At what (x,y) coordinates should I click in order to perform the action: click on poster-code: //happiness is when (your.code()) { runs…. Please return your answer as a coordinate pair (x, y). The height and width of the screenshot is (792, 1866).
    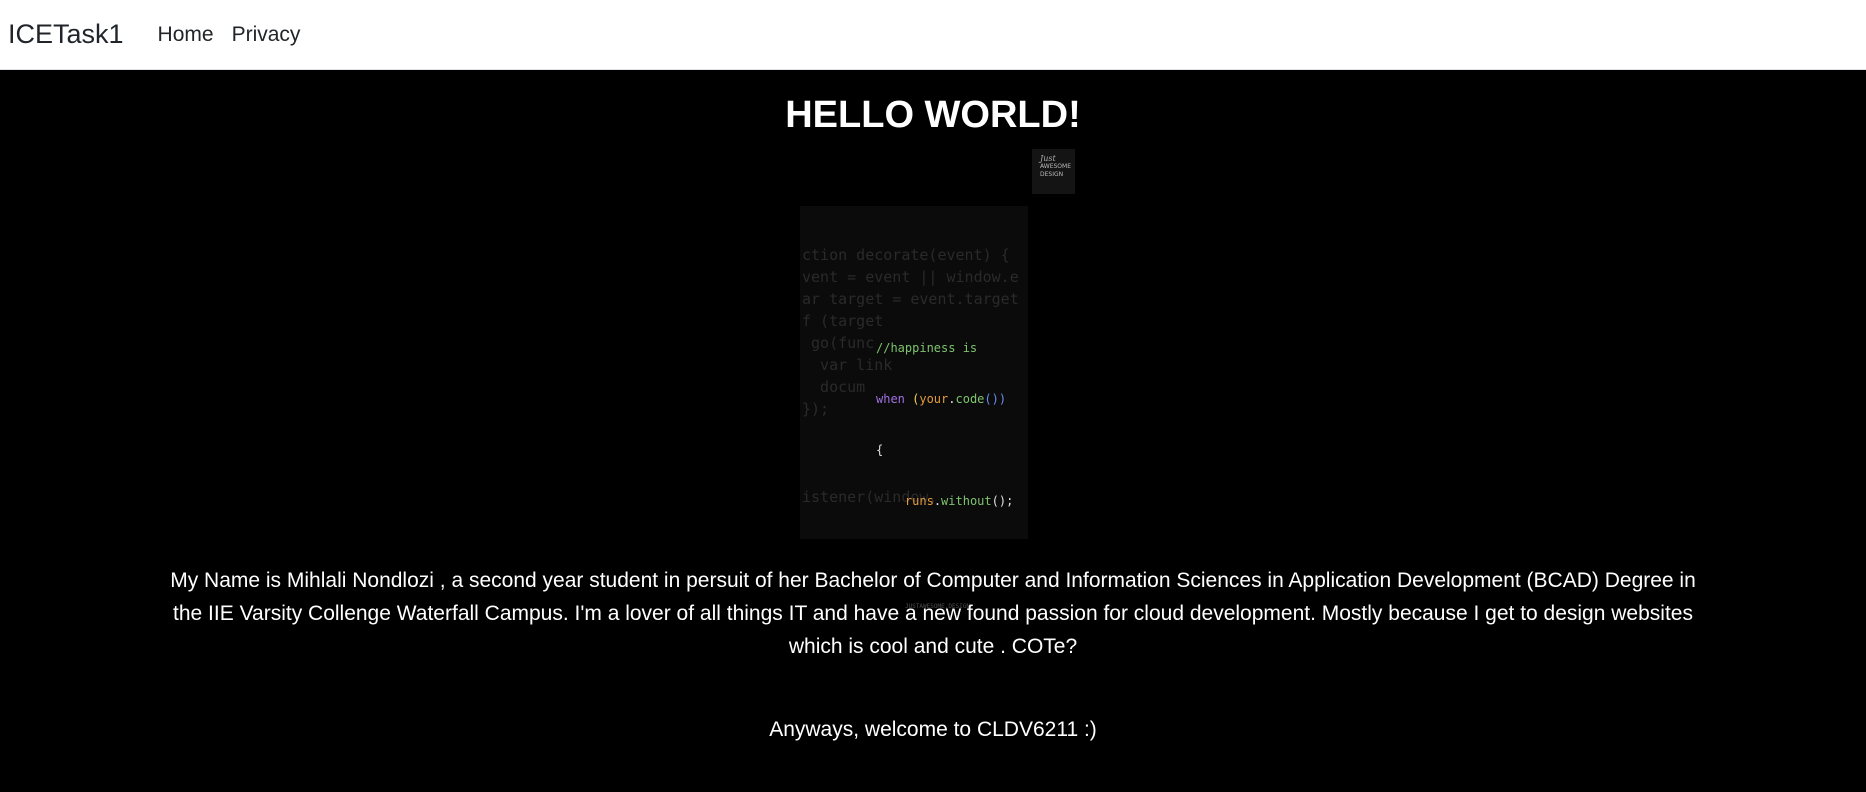
    Looking at the image, I should click on (945, 424).